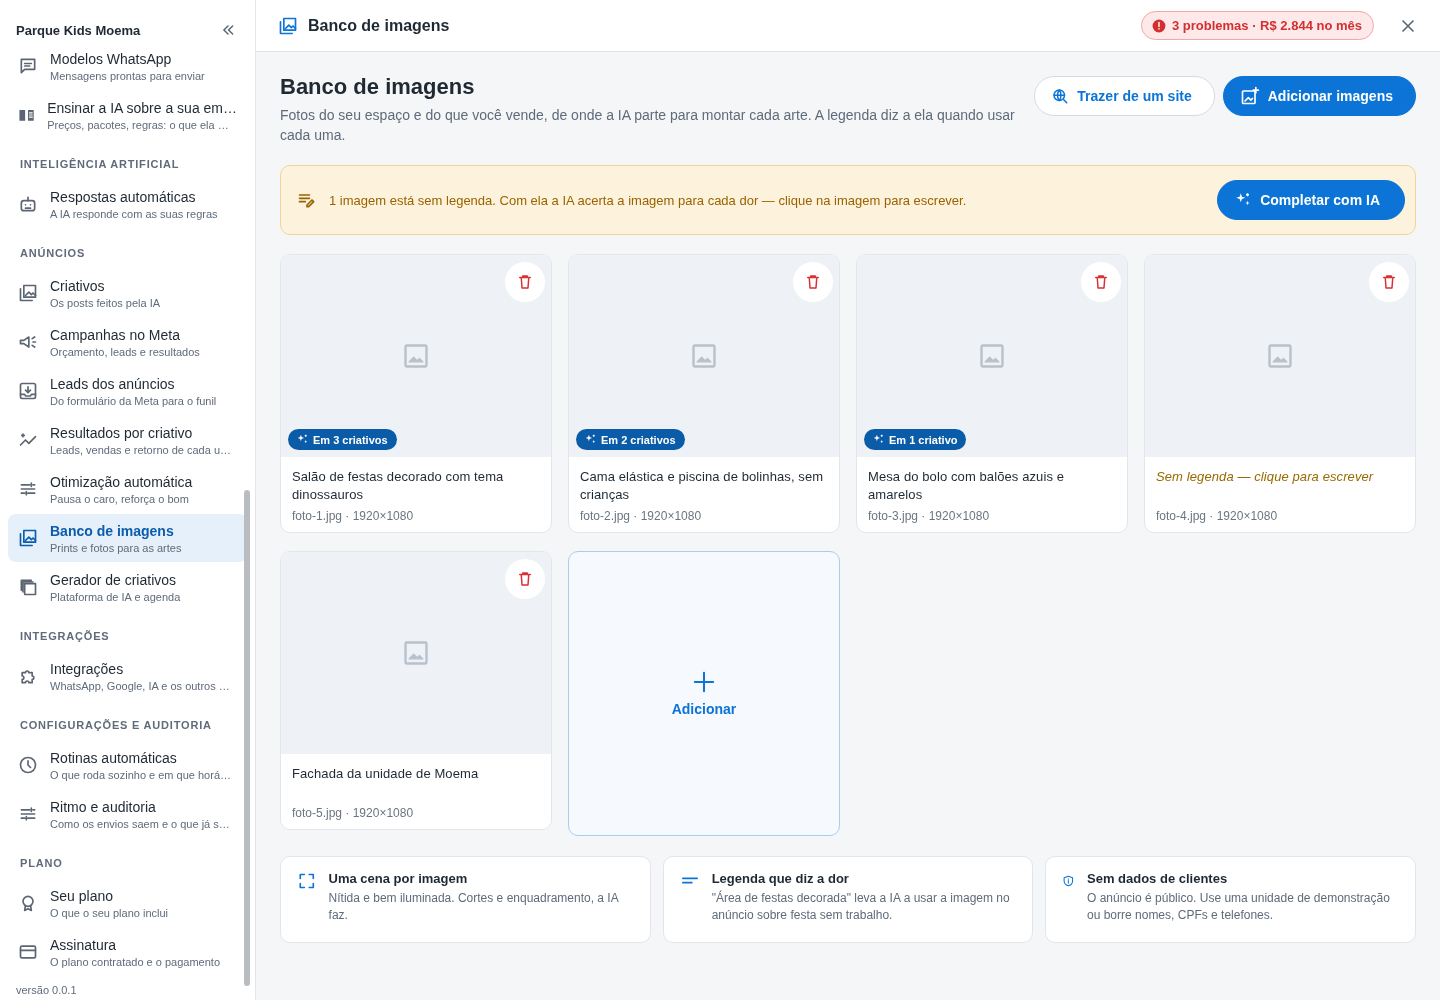 The image size is (1440, 1000). I want to click on image-card: Fachada da unidade de Moema foto-5.jpg · 1920×1080, so click(416, 690).